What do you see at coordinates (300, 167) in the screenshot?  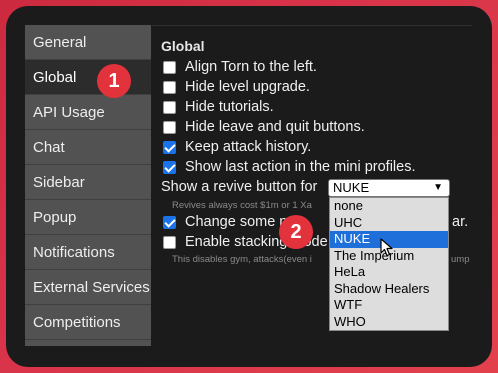 I see `option-label: Show last action in the mini profiles.` at bounding box center [300, 167].